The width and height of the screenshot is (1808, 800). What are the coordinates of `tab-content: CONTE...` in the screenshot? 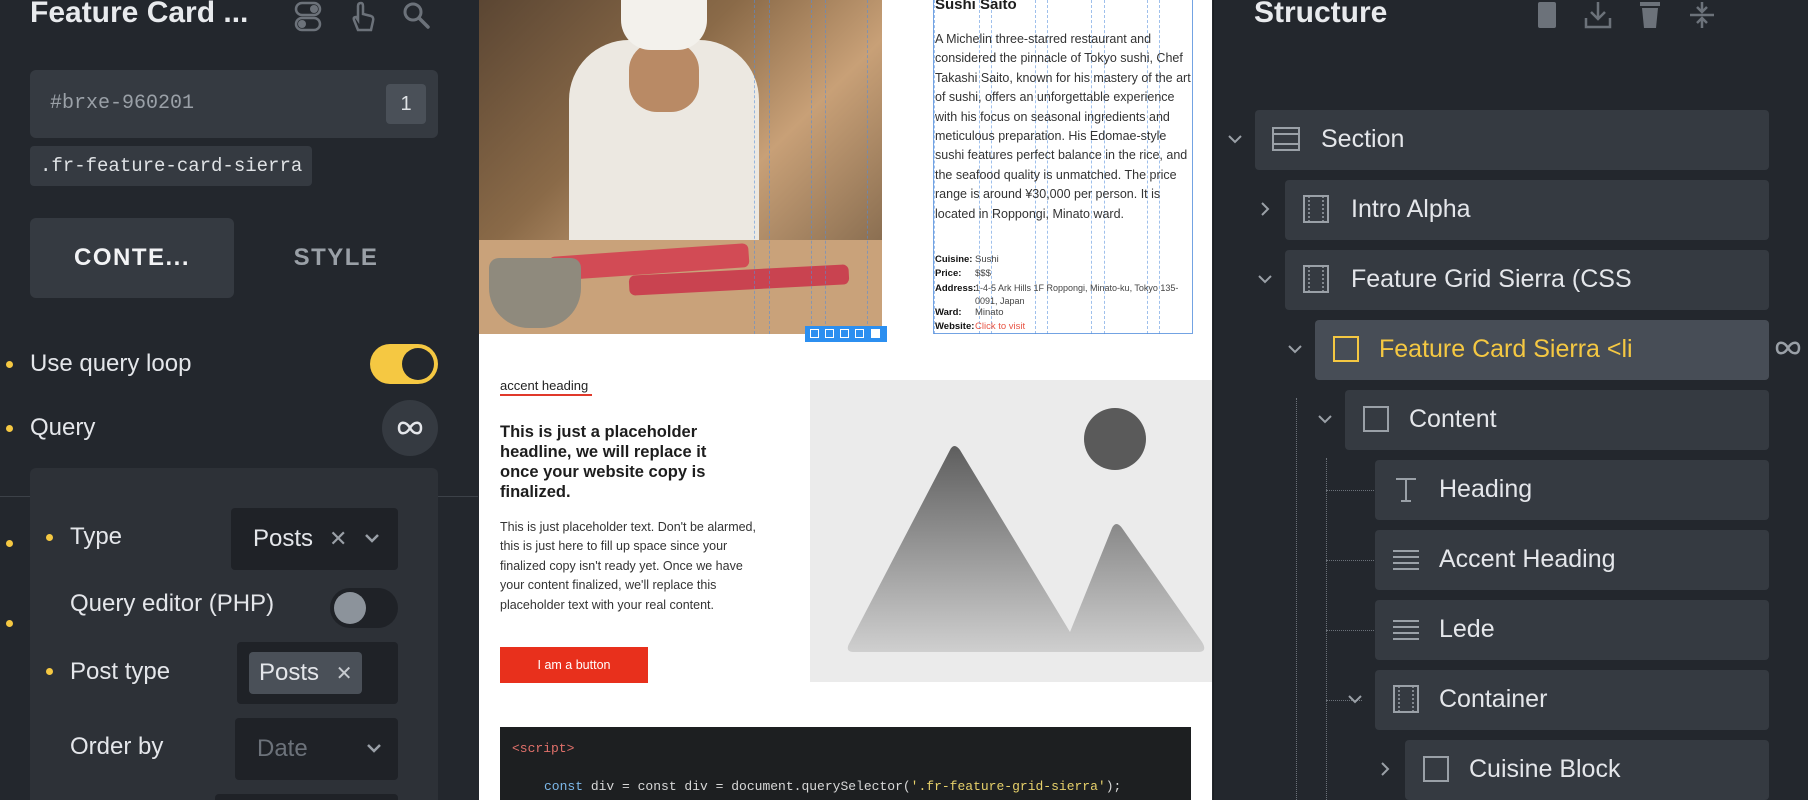 It's located at (132, 258).